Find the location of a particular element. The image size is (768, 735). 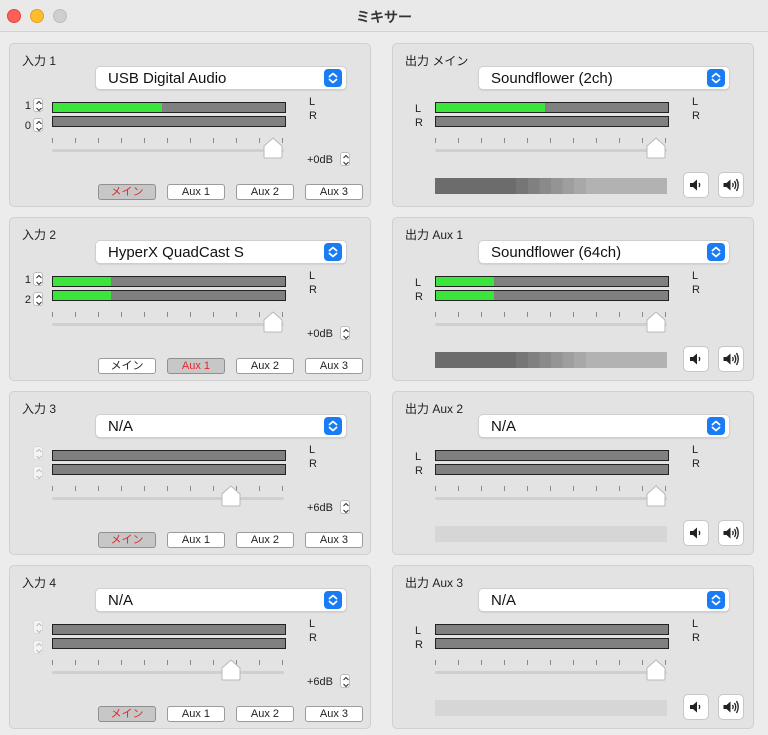

input-1-channel-right-number: 0 is located at coordinates (27, 126).